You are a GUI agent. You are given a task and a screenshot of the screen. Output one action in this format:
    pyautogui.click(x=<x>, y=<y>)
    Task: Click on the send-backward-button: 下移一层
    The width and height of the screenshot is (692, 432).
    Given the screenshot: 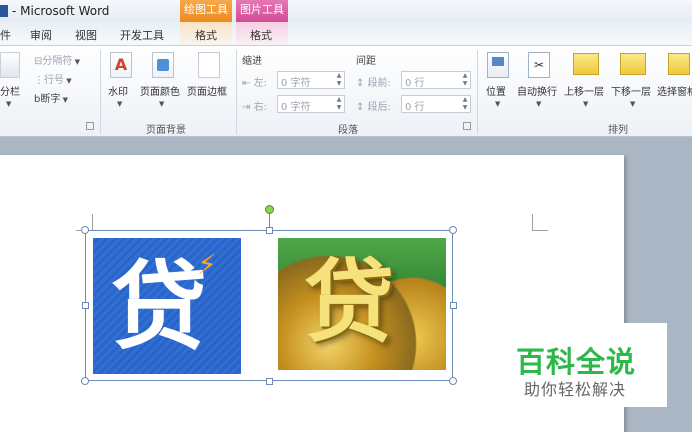 What is the action you would take?
    pyautogui.click(x=631, y=90)
    